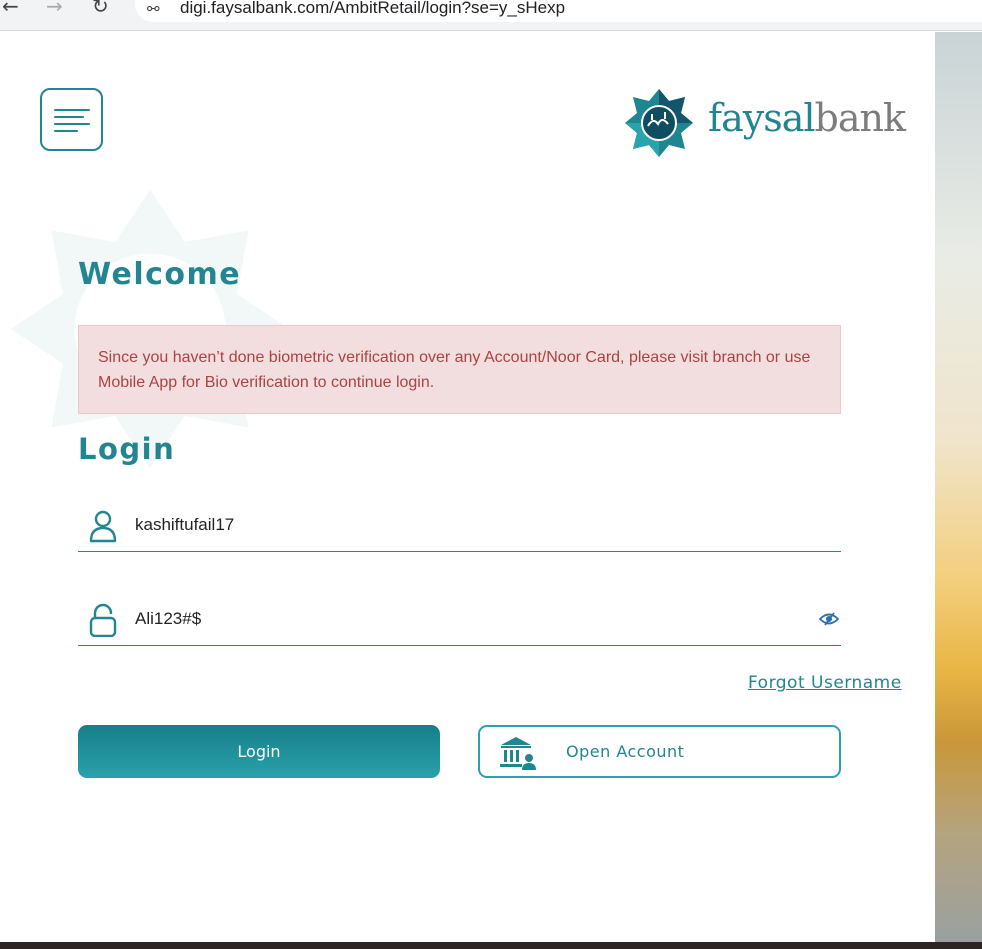 This screenshot has height=949, width=982. What do you see at coordinates (127, 449) in the screenshot?
I see `login-heading: Login` at bounding box center [127, 449].